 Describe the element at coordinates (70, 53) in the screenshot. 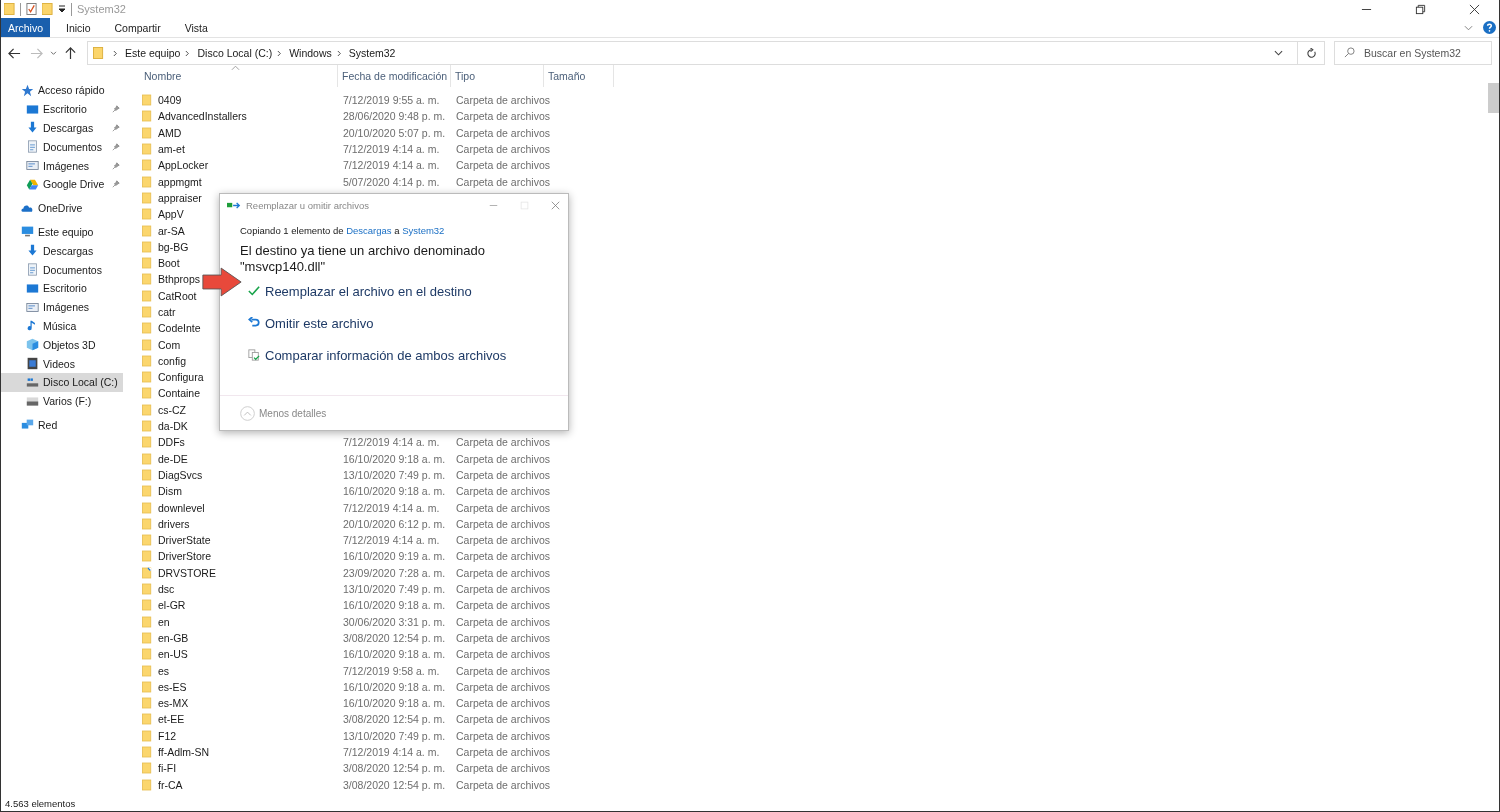

I see `up-arrow-icon` at that location.